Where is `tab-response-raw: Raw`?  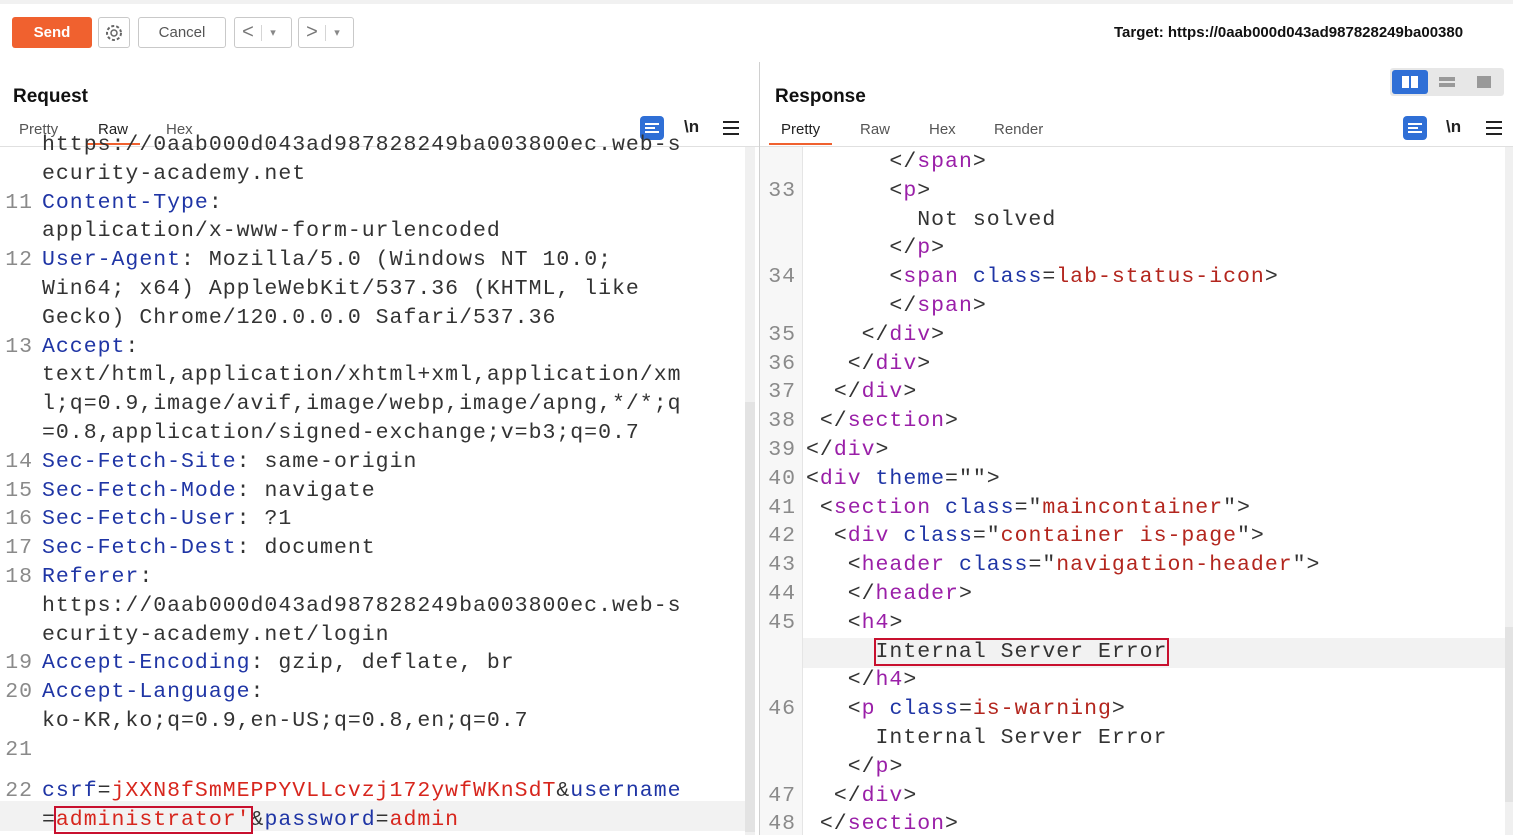 tab-response-raw: Raw is located at coordinates (875, 133).